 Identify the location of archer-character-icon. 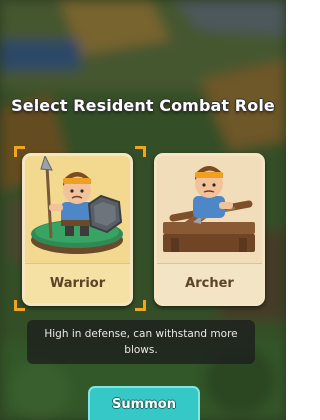
(209, 209).